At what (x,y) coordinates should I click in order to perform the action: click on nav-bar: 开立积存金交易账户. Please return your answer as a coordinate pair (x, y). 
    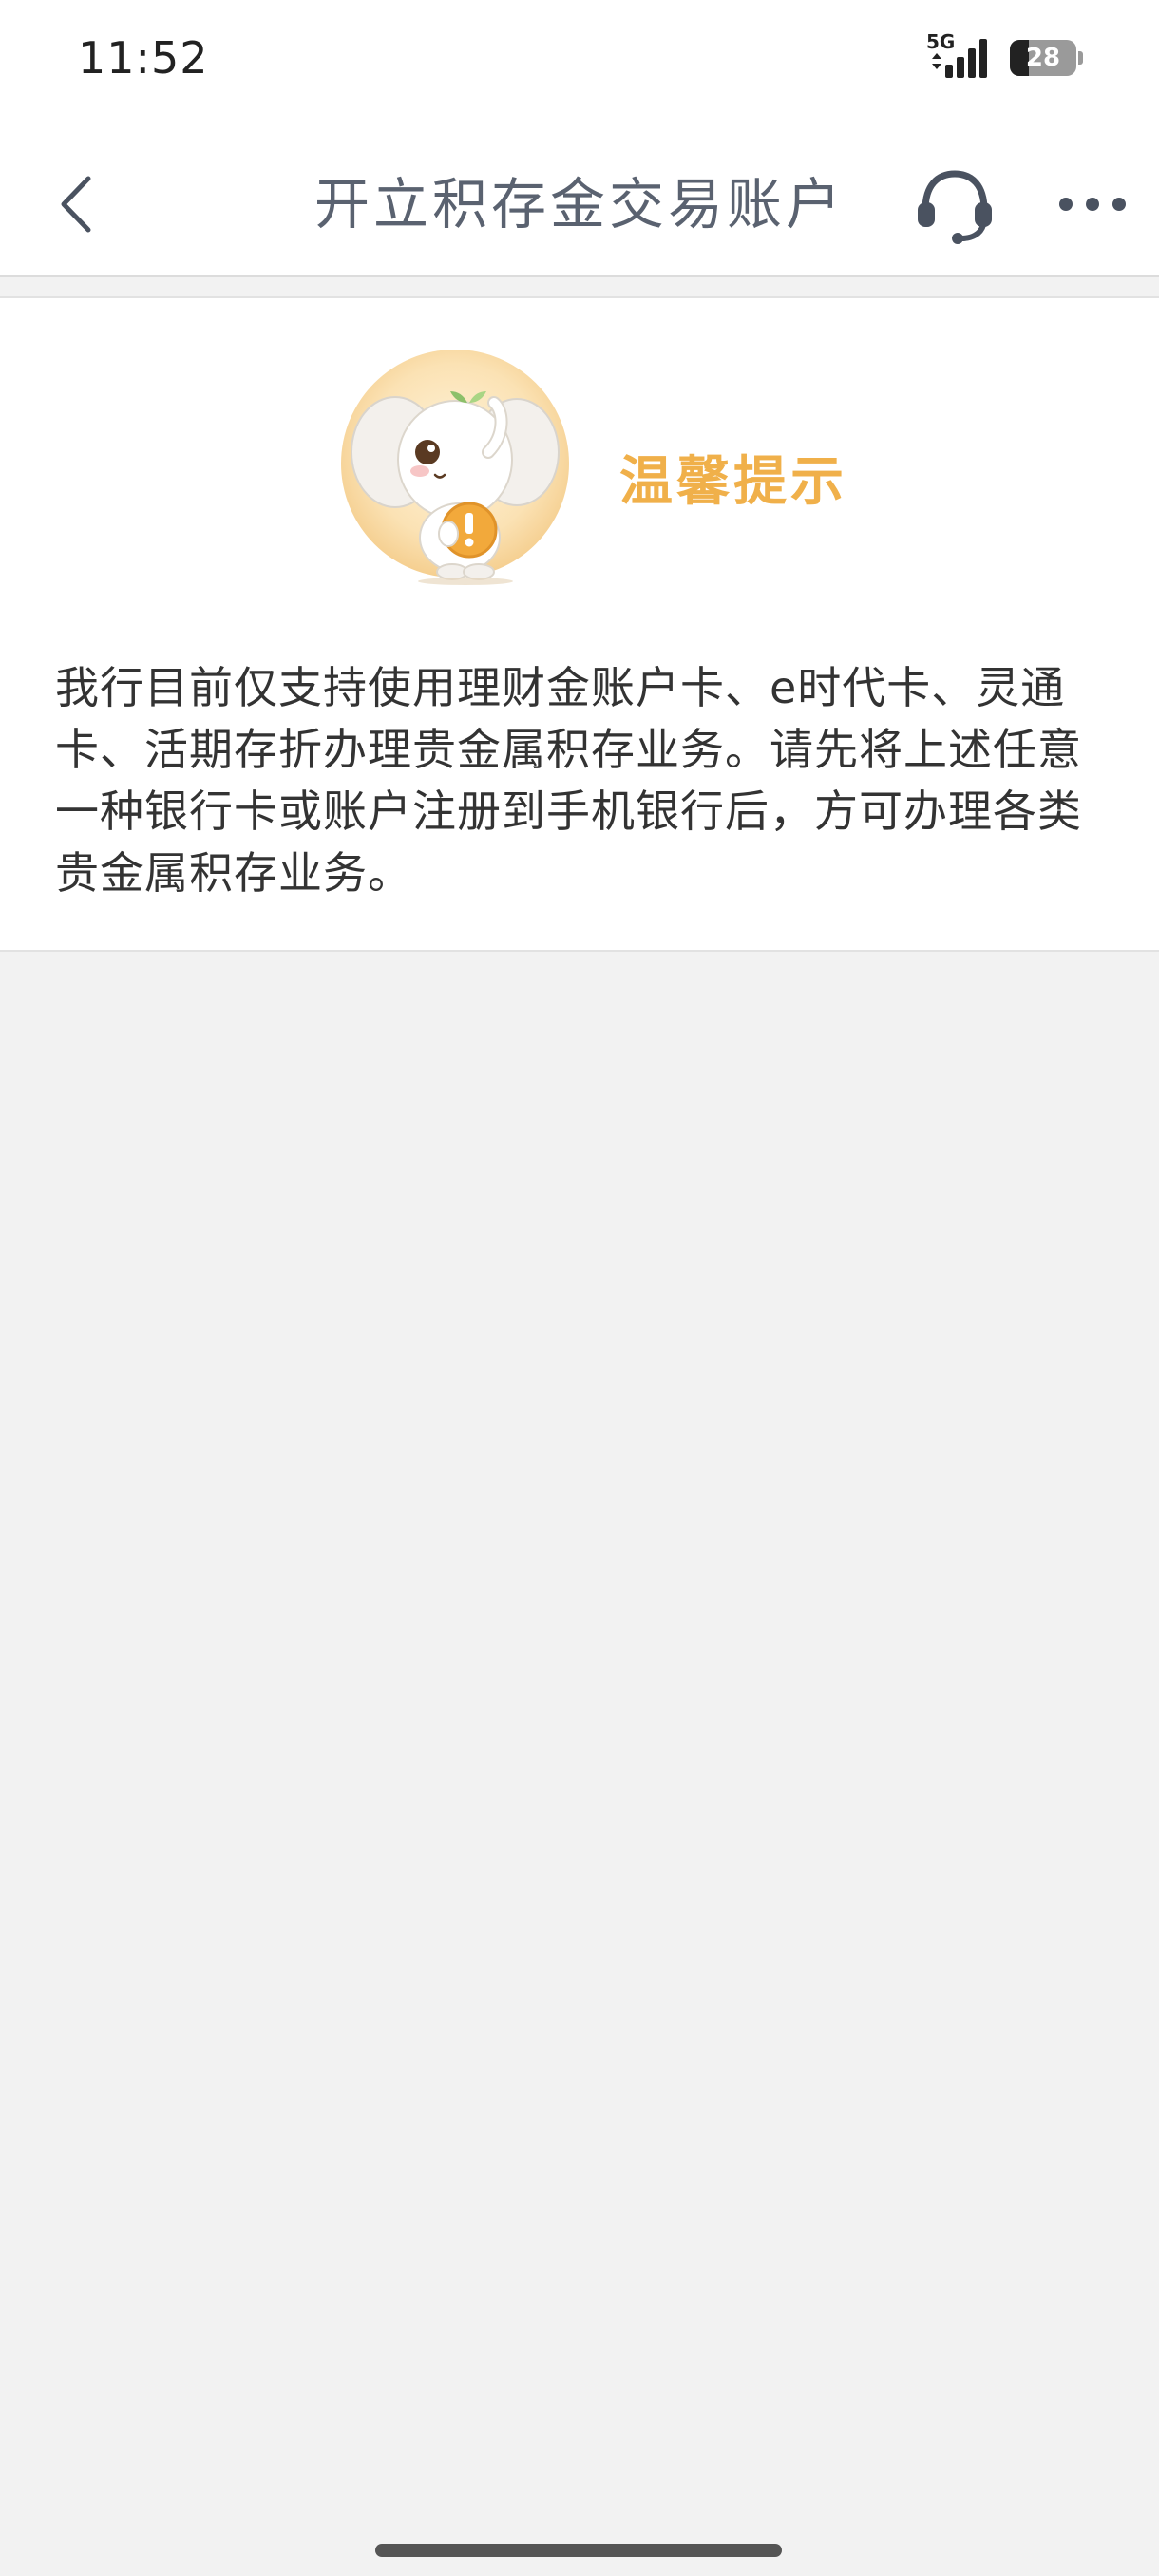
    Looking at the image, I should click on (579, 205).